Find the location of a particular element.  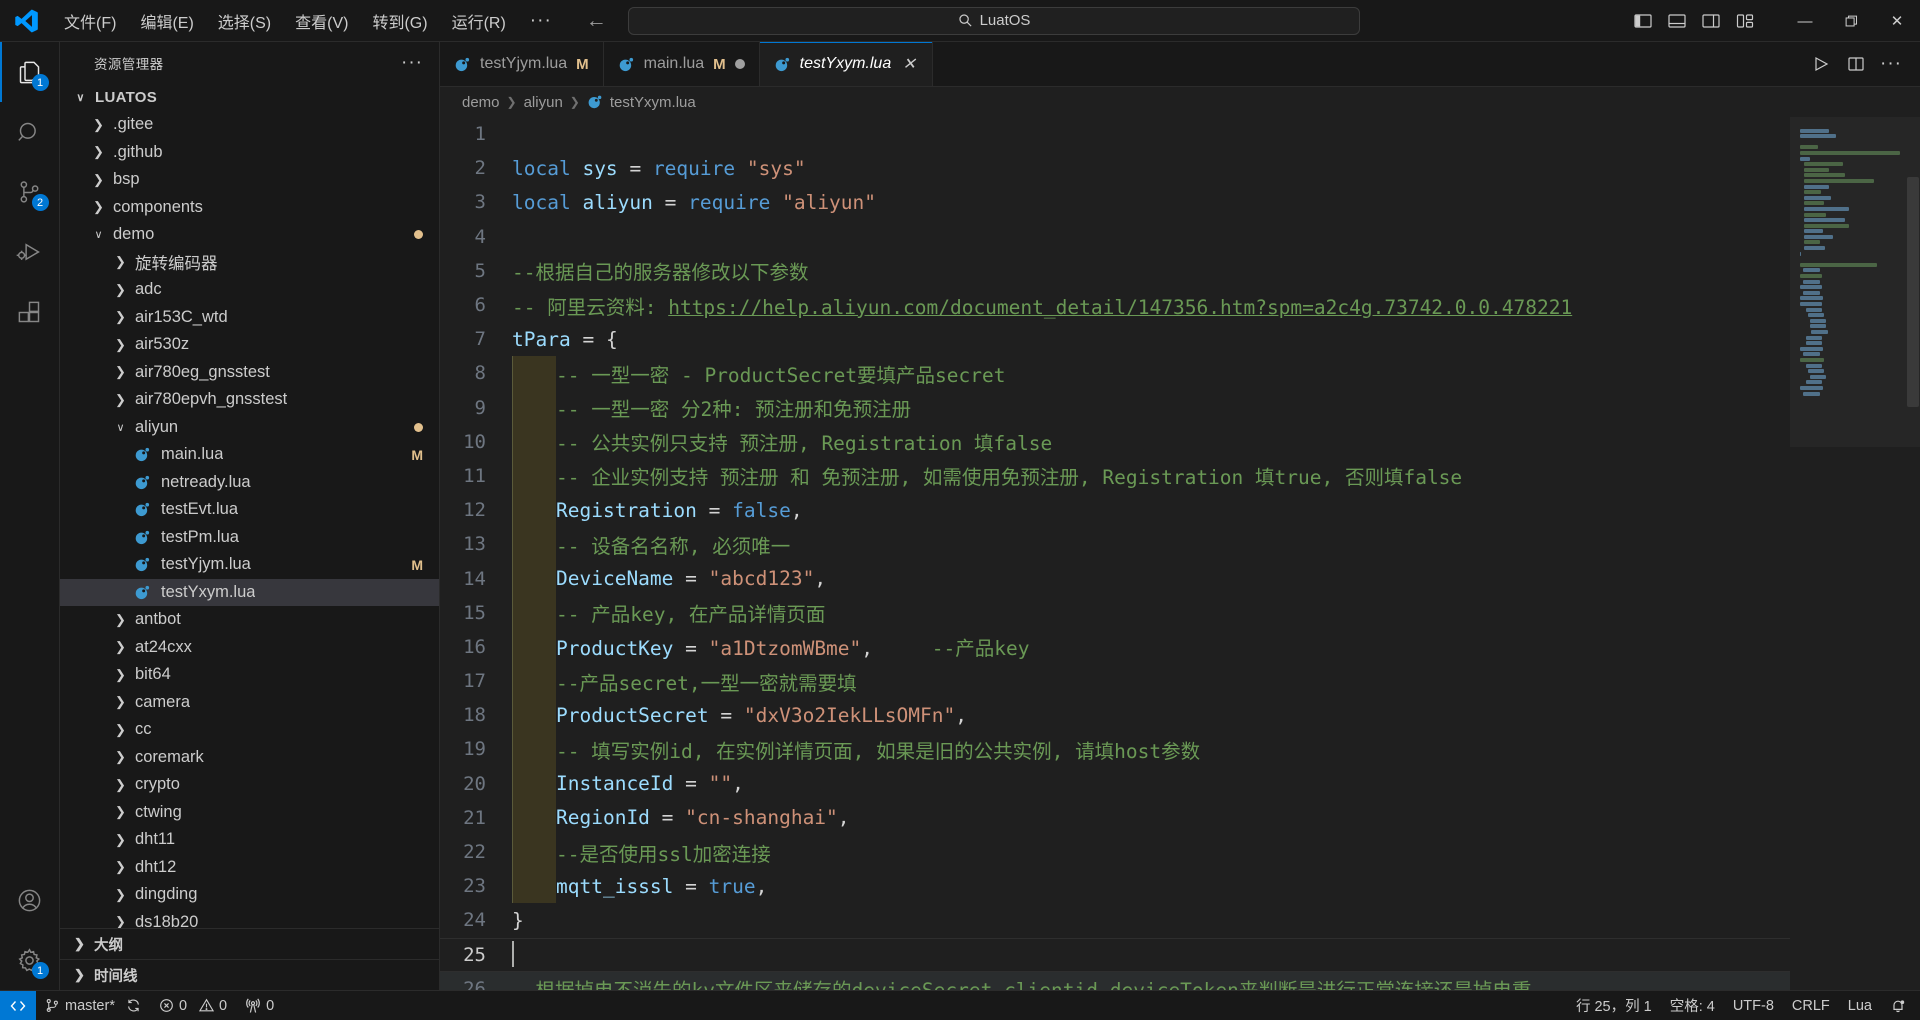

breadcrumb-item-aliyun: aliyun is located at coordinates (543, 102).